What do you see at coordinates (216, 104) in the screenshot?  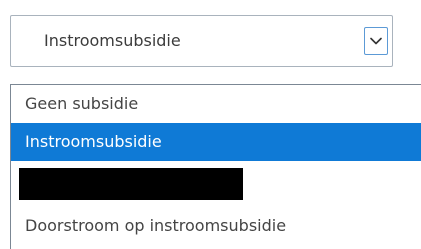 I see `option-geen-subsidie: Geen subsidie` at bounding box center [216, 104].